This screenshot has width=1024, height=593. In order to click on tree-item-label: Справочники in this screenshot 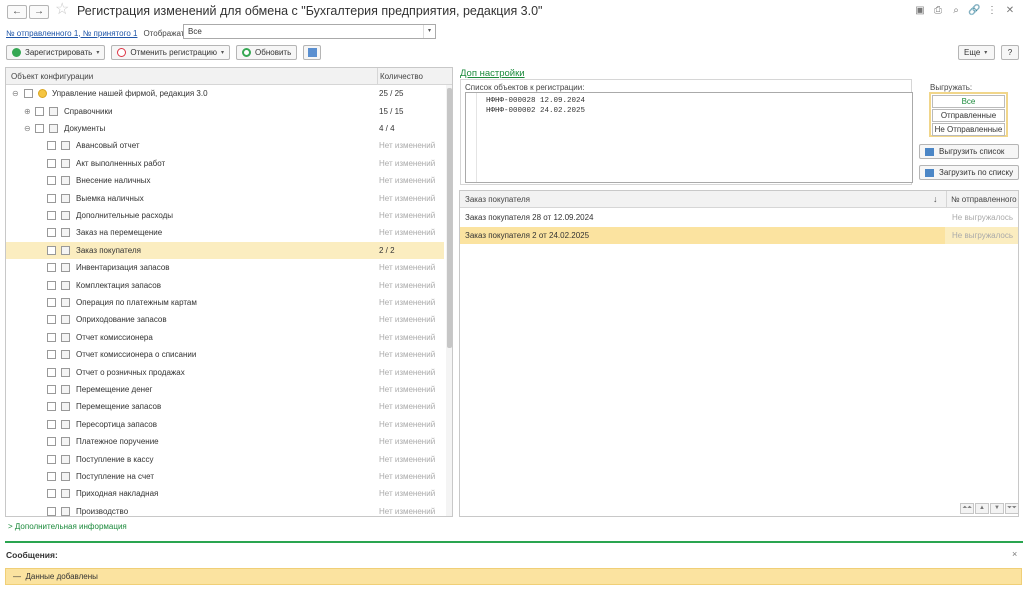, I will do `click(88, 111)`.